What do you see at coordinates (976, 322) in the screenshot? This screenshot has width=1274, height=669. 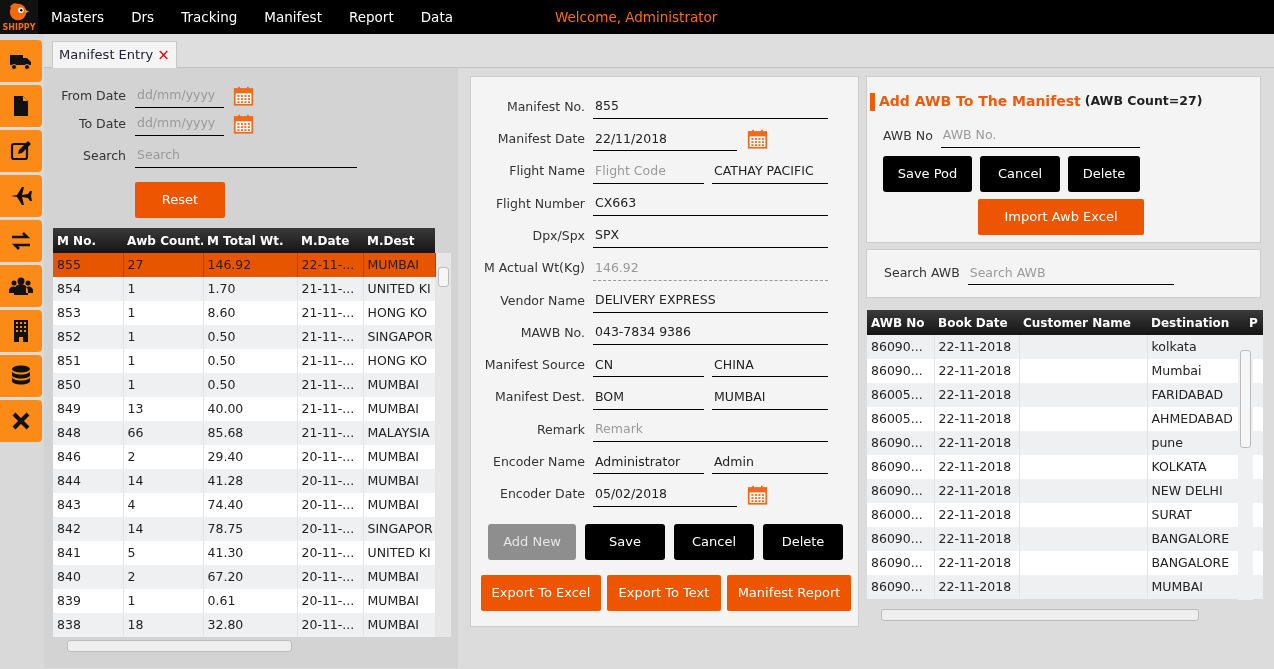 I see `column-header: Book Date` at bounding box center [976, 322].